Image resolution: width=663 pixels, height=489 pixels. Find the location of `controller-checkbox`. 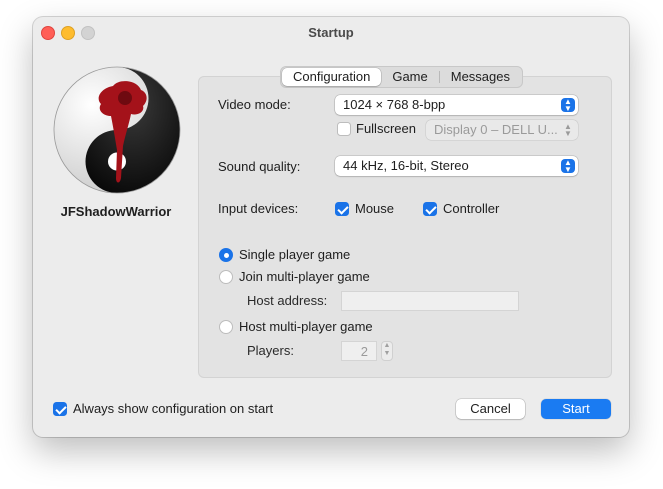

controller-checkbox is located at coordinates (430, 209).